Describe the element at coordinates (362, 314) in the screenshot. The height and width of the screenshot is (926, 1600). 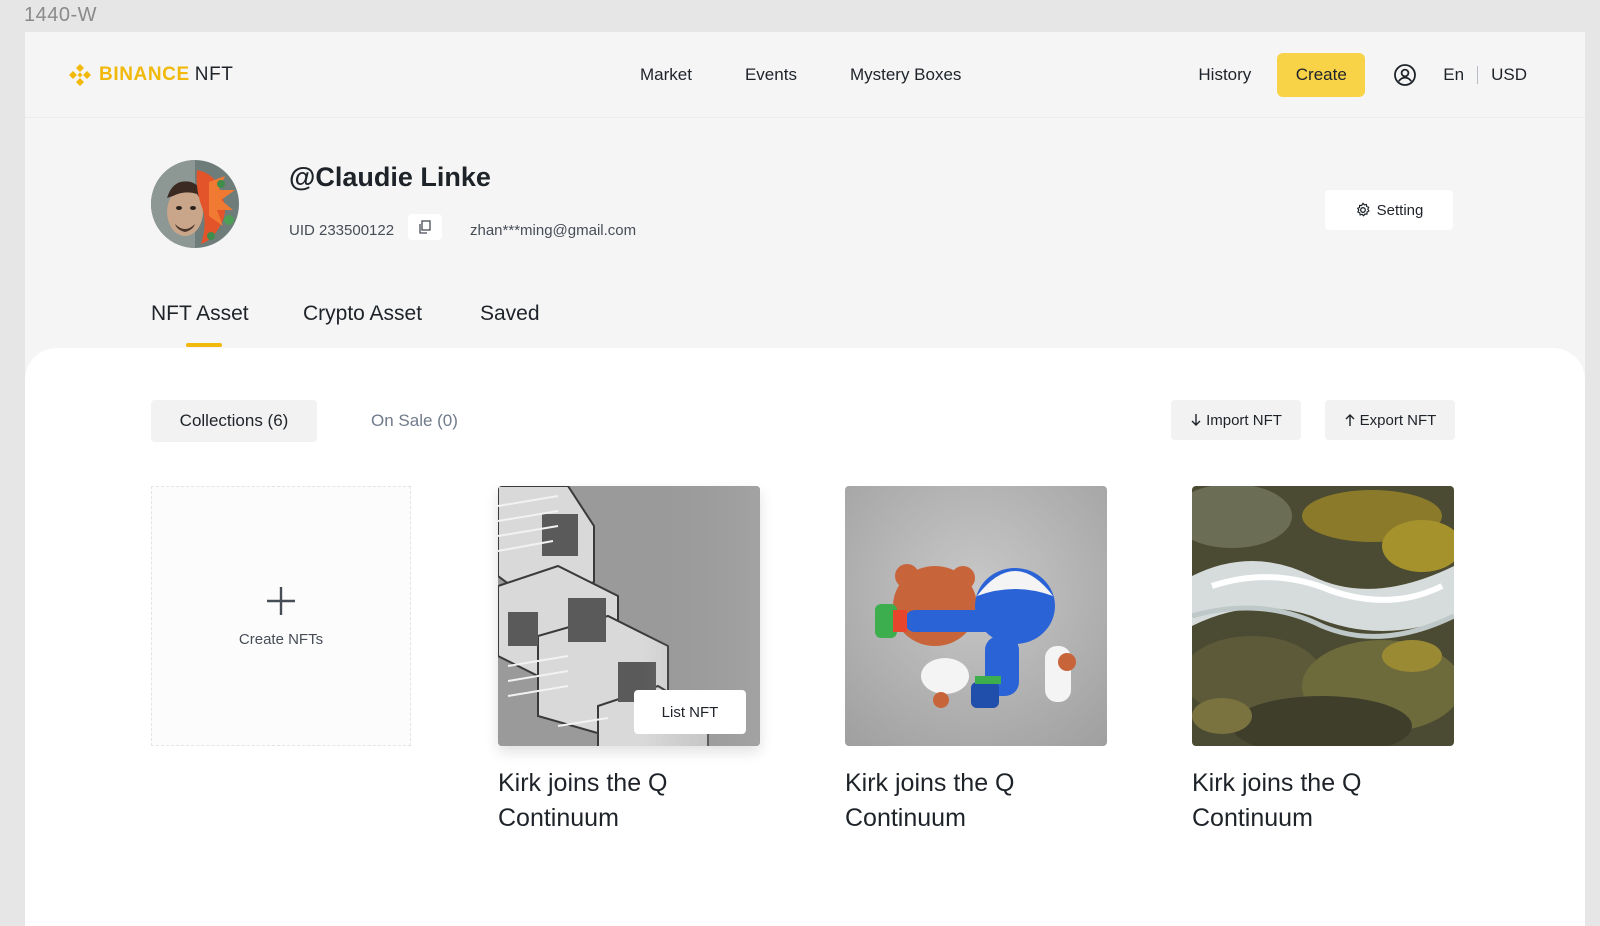
I see `tab-crypto-asset: Crypto Asset` at that location.